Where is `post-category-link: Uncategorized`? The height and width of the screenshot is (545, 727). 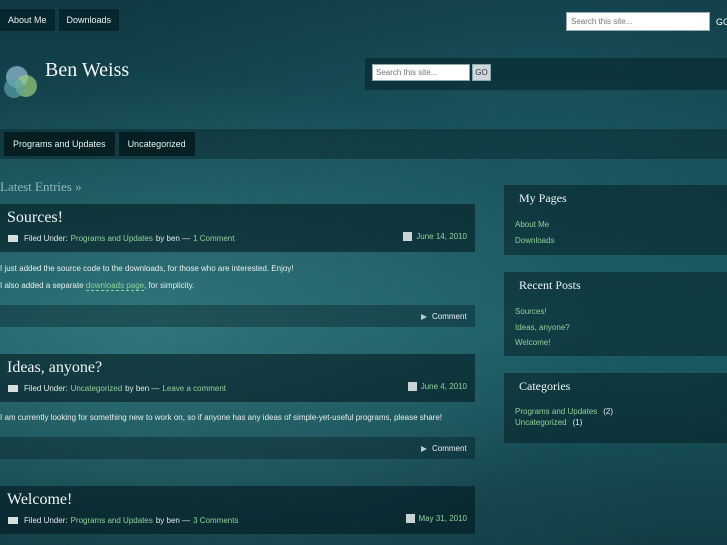 post-category-link: Uncategorized is located at coordinates (97, 388).